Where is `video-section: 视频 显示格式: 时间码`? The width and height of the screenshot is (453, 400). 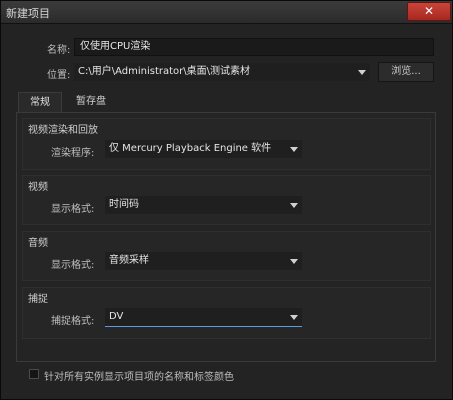 video-section: 视频 显示格式: 时间码 is located at coordinates (226, 200).